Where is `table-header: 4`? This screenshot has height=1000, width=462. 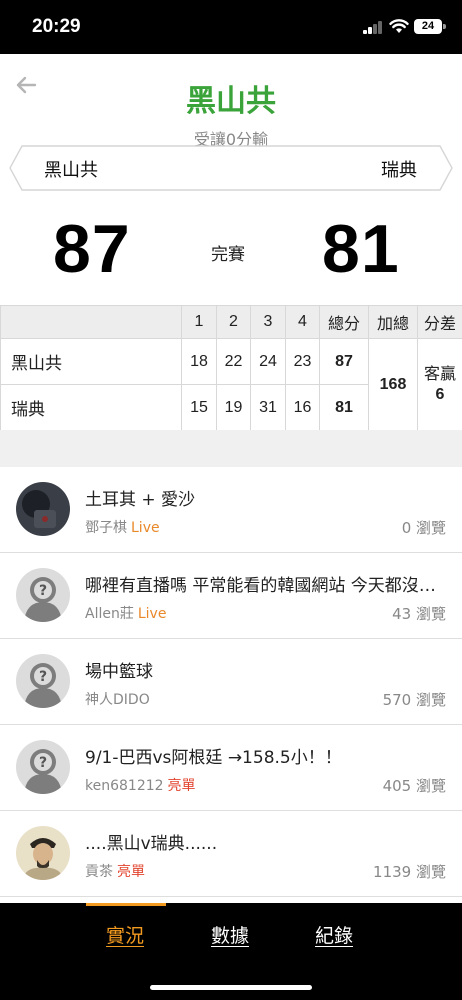 table-header: 4 is located at coordinates (302, 322).